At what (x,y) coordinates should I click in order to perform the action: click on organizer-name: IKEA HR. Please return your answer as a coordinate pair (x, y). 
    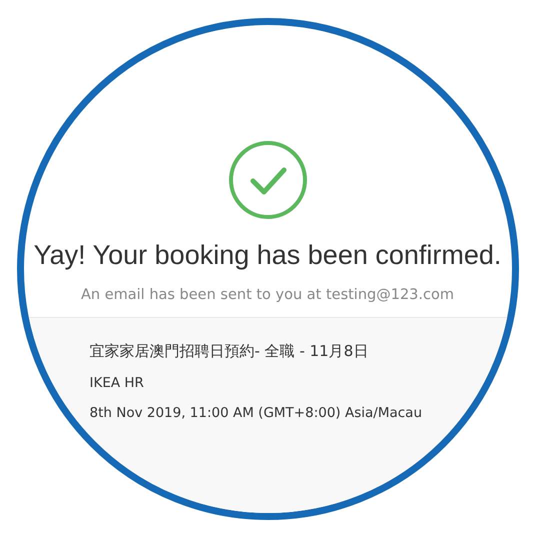
    Looking at the image, I should click on (117, 383).